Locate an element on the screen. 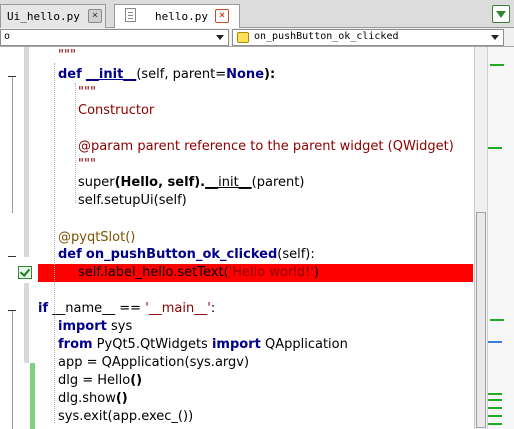  keyword: if is located at coordinates (43, 308).